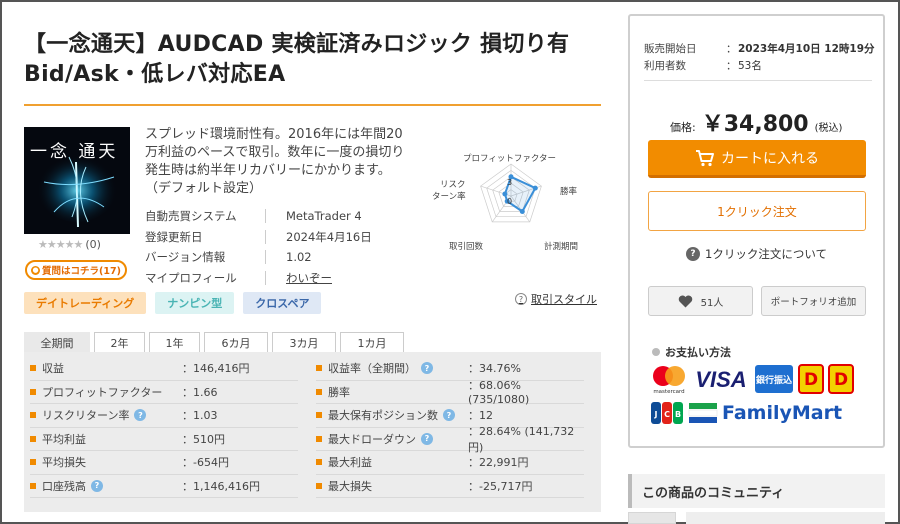  I want to click on price: 価格: ￥34,800 (税込), so click(756, 122).